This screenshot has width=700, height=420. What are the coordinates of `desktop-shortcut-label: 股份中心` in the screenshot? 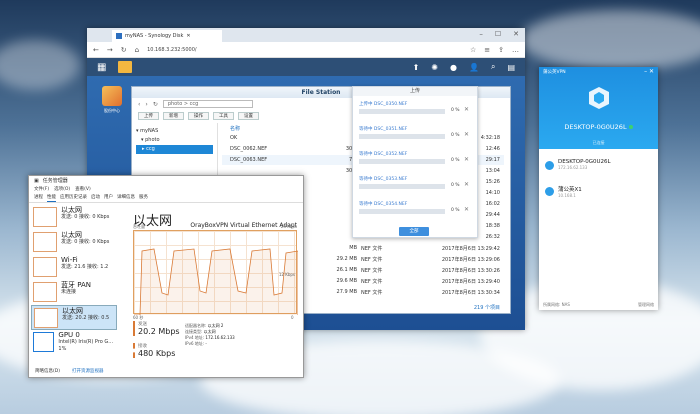 It's located at (112, 110).